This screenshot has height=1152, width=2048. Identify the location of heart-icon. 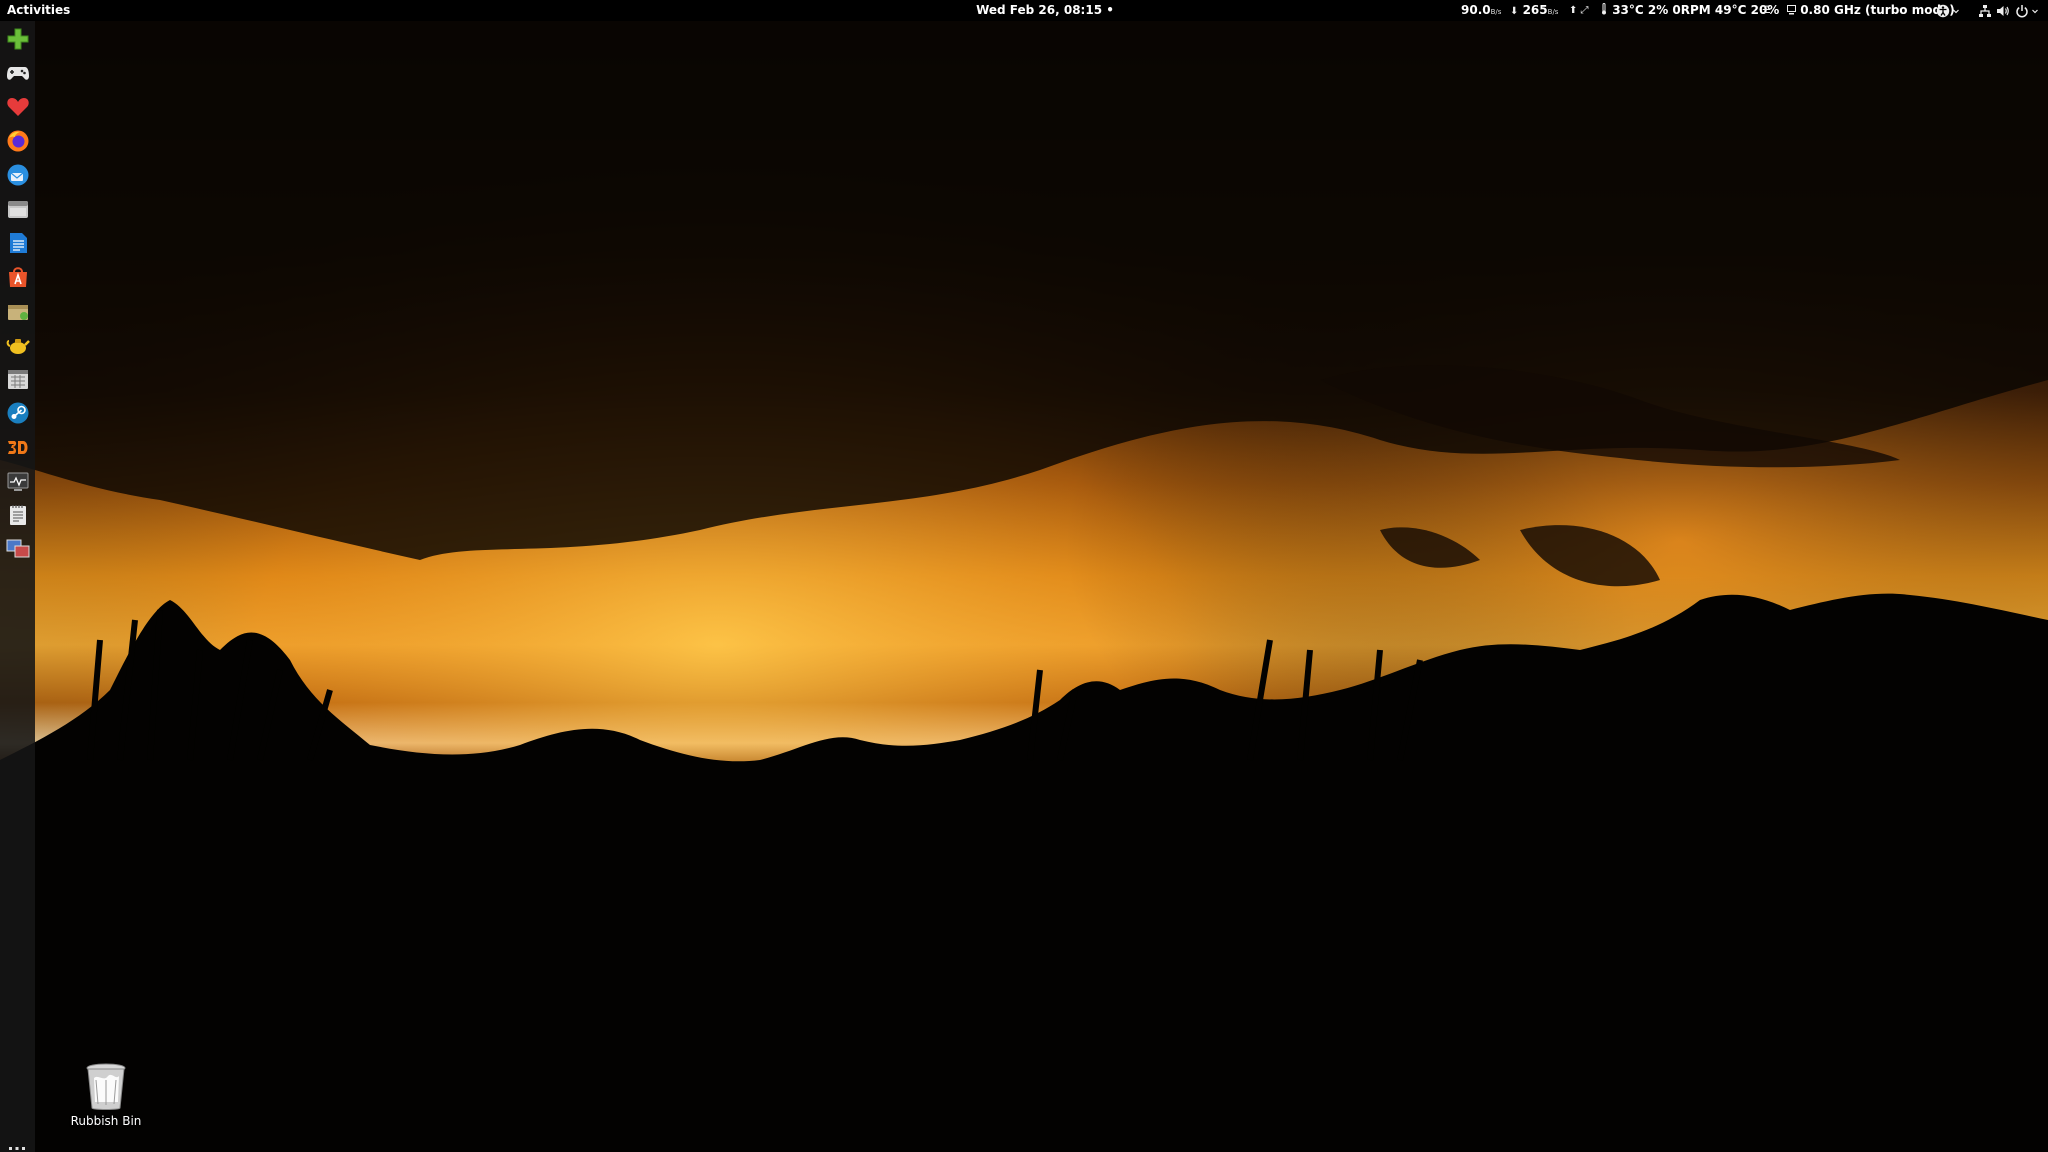
(17, 106).